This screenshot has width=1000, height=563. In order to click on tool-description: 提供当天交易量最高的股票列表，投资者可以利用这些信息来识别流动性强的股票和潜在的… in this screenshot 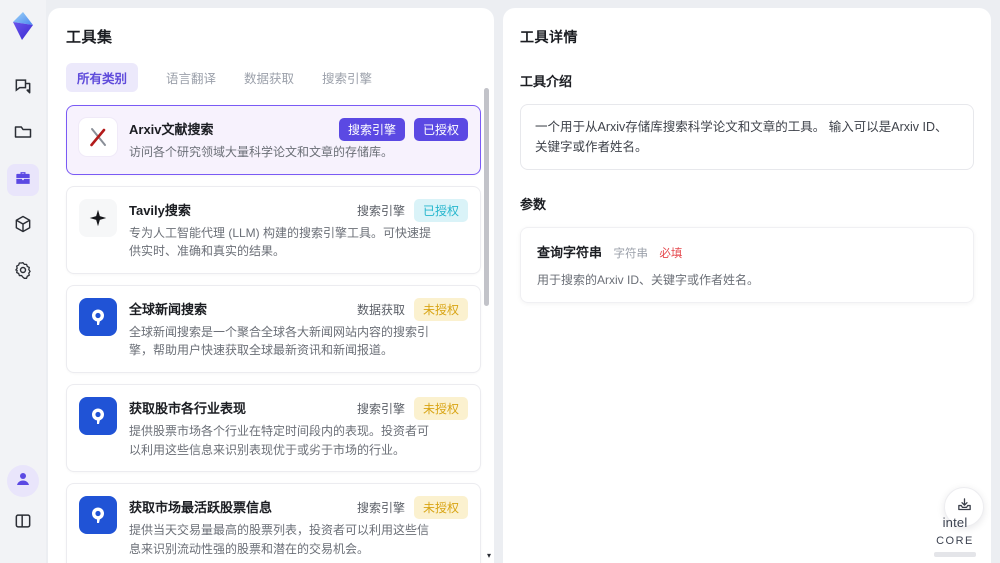, I will do `click(279, 539)`.